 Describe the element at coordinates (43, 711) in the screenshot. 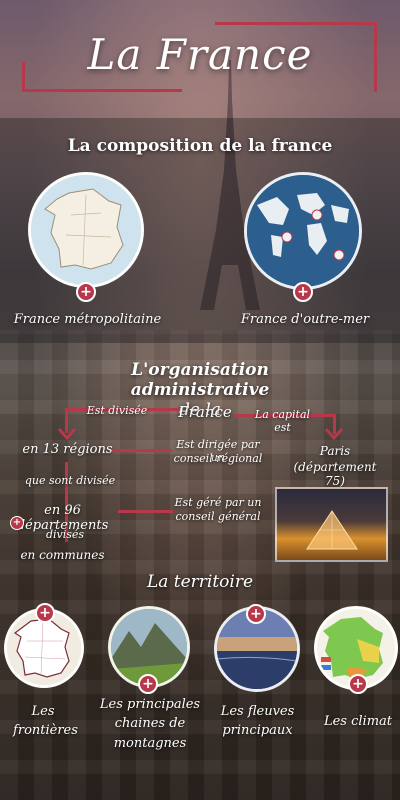

I see `frontieres-label-line1: Les` at that location.